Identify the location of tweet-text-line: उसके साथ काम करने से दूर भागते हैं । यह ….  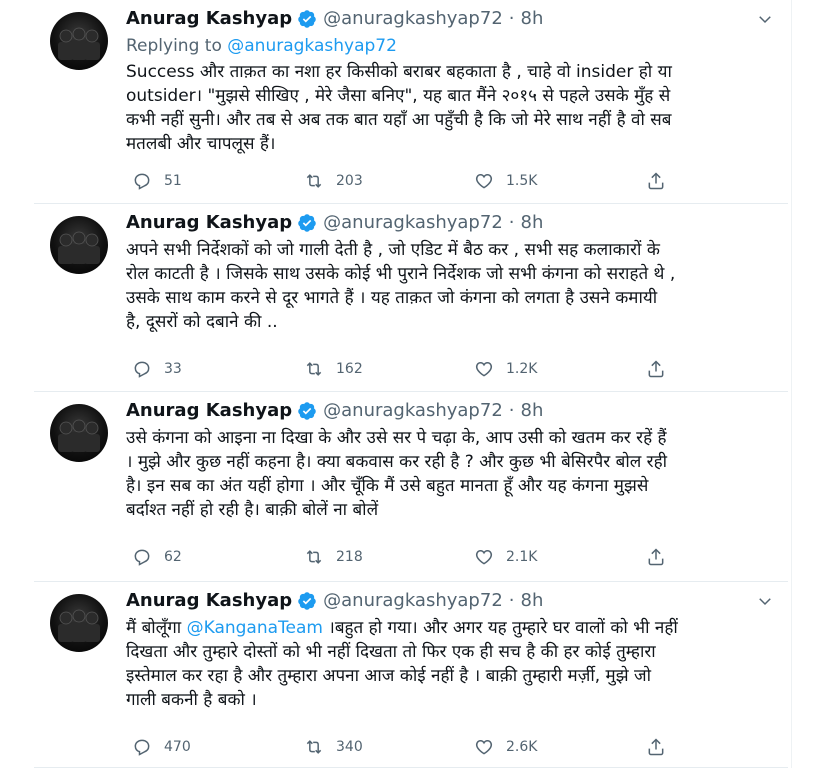
(392, 298).